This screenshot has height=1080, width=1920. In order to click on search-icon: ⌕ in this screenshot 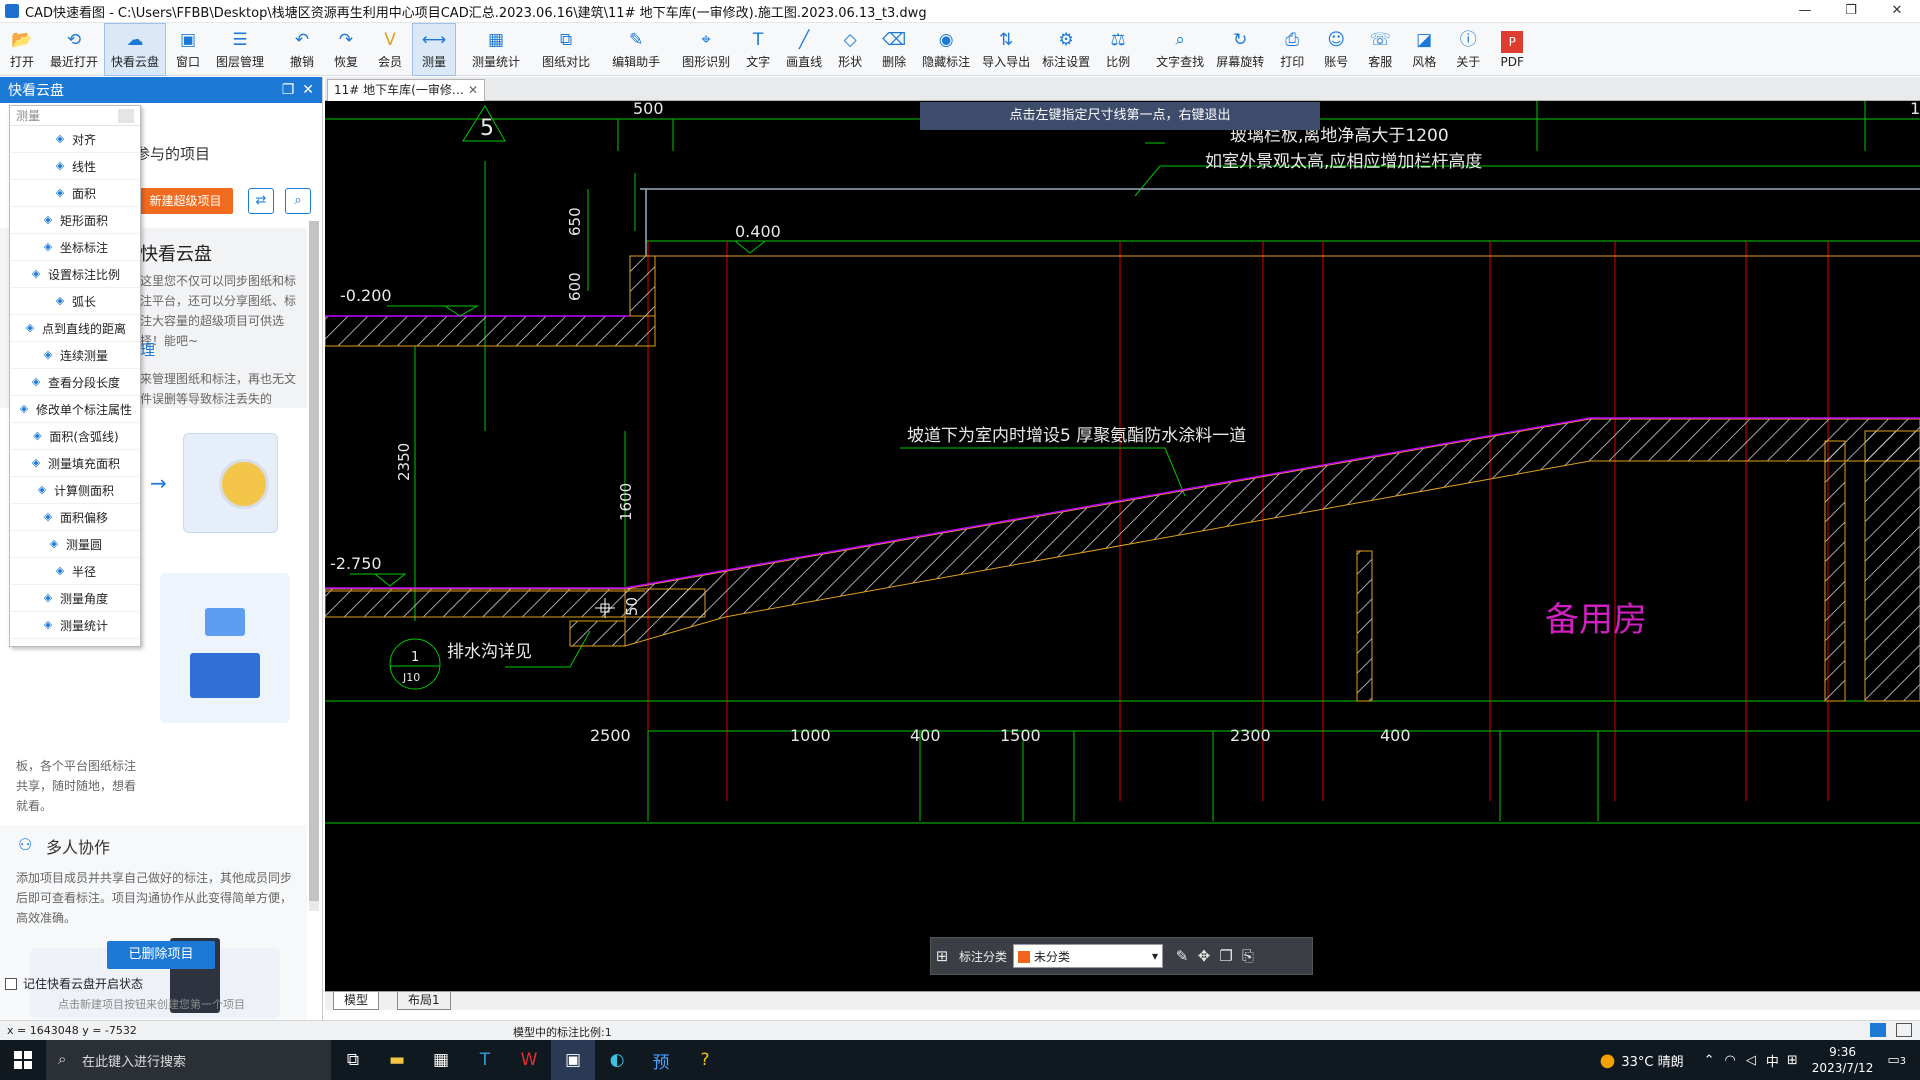, I will do `click(298, 201)`.